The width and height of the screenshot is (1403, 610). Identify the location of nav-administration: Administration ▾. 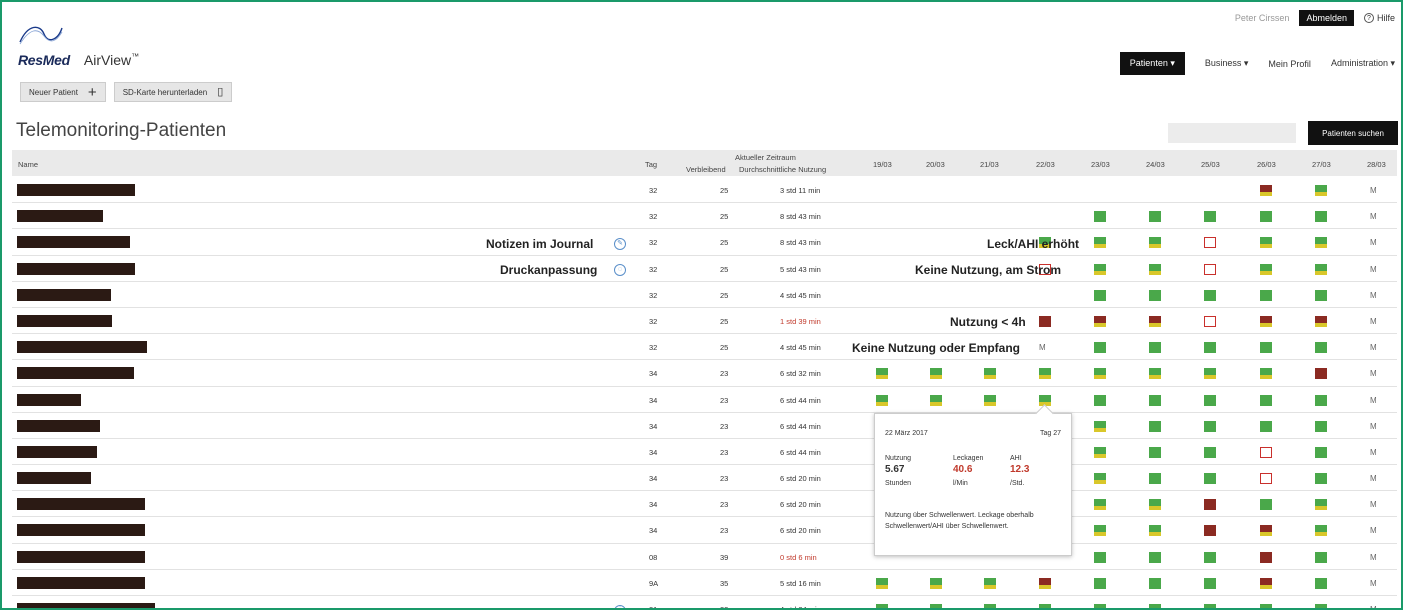
(1363, 63).